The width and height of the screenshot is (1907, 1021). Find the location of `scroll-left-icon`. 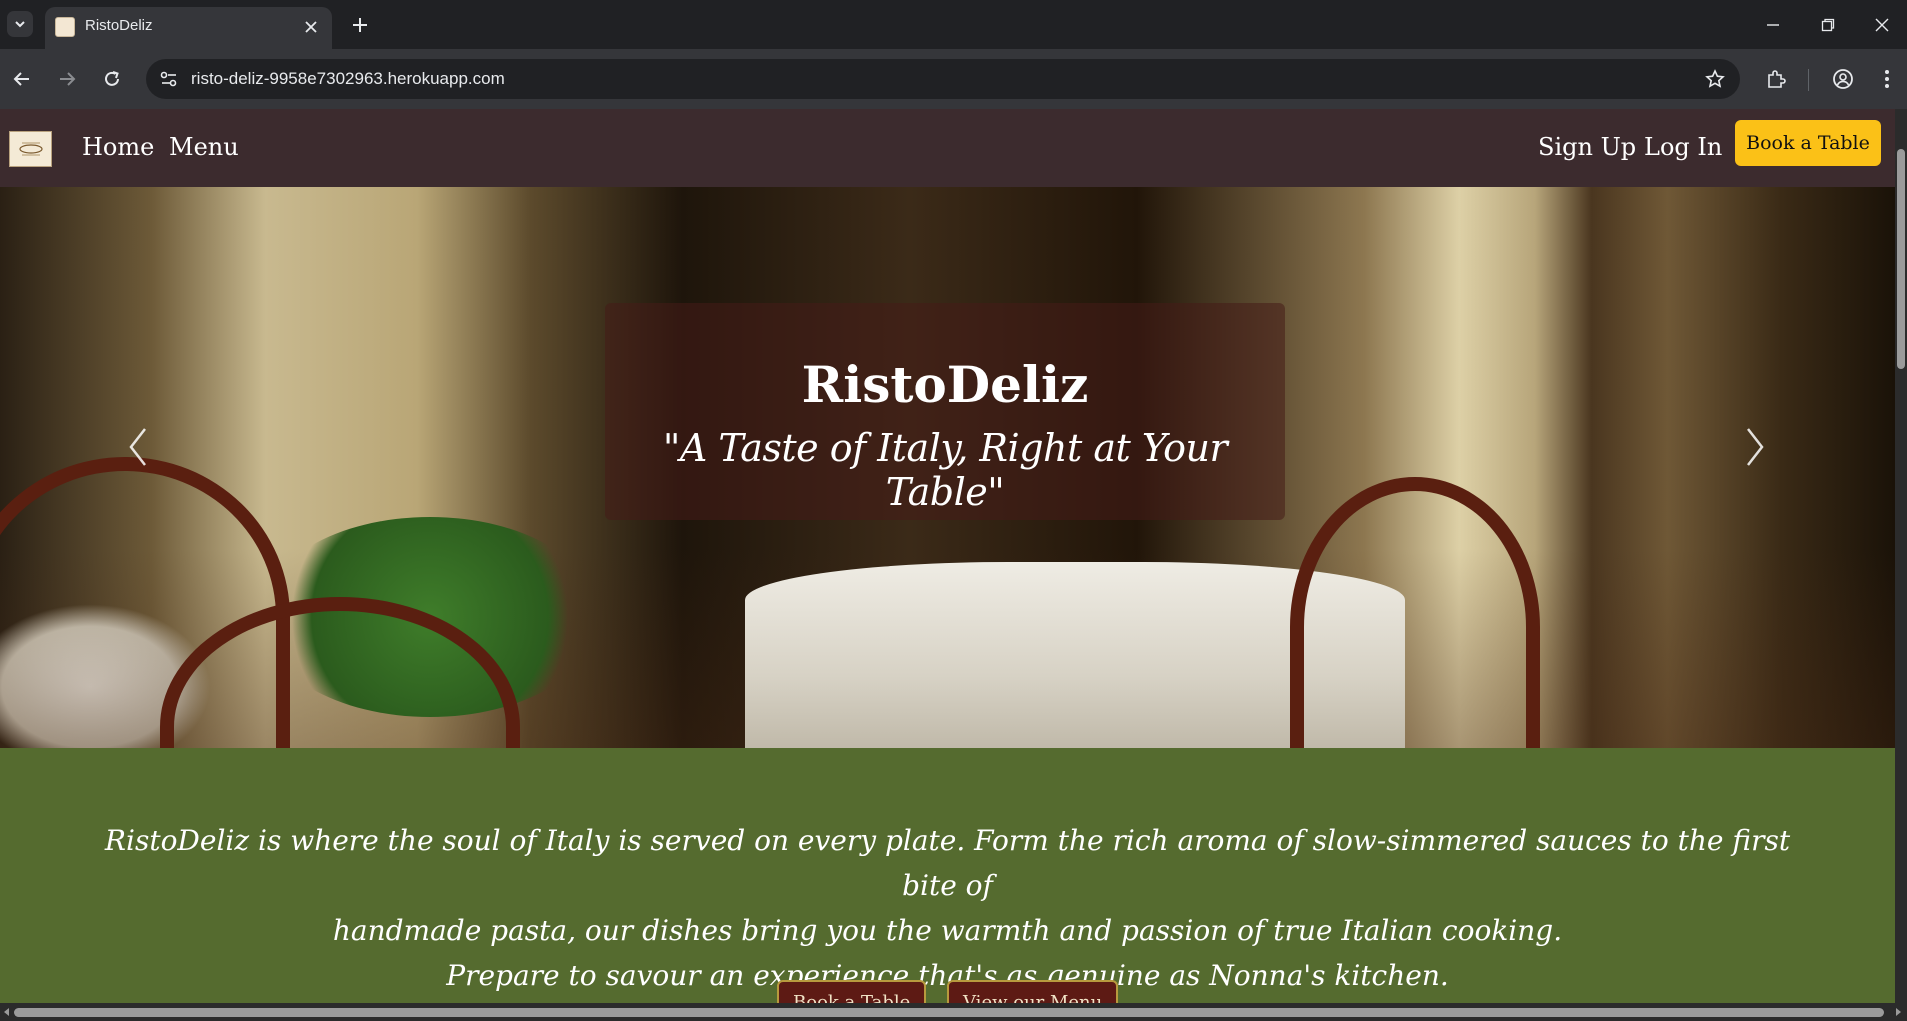

scroll-left-icon is located at coordinates (7, 1012).